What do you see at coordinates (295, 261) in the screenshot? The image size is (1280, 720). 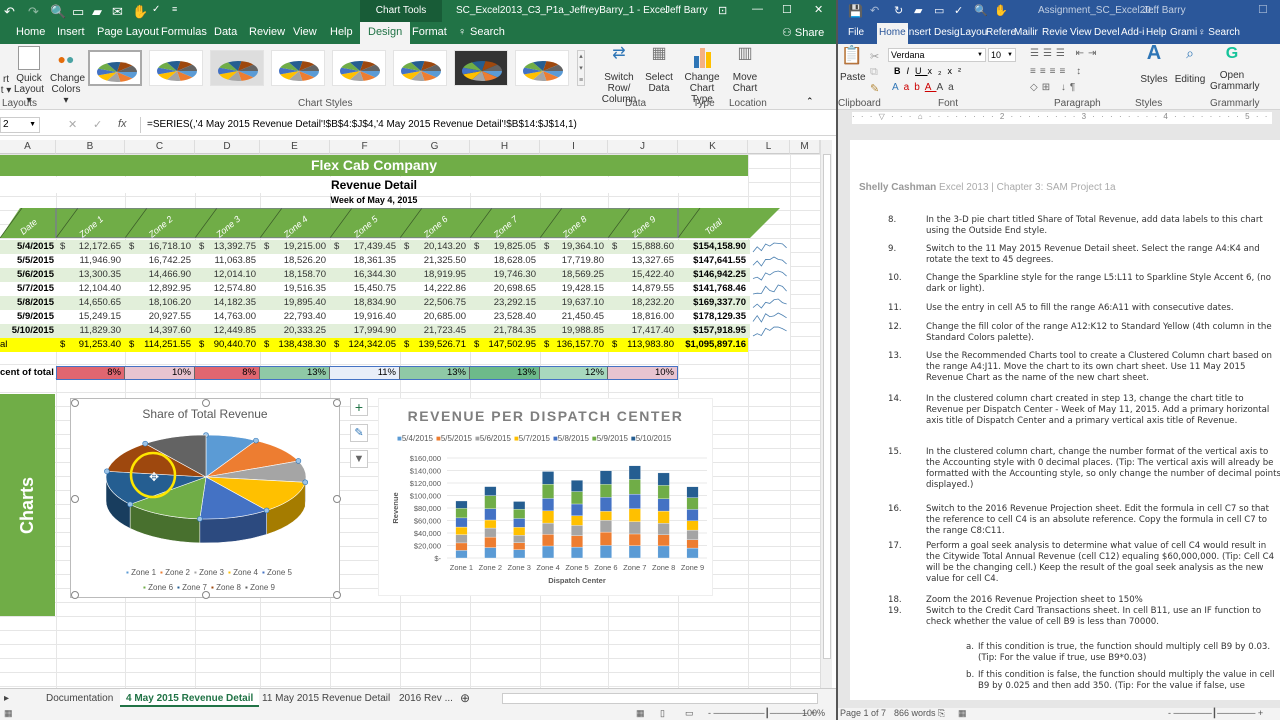 I see `value-cell: 18,526.20` at bounding box center [295, 261].